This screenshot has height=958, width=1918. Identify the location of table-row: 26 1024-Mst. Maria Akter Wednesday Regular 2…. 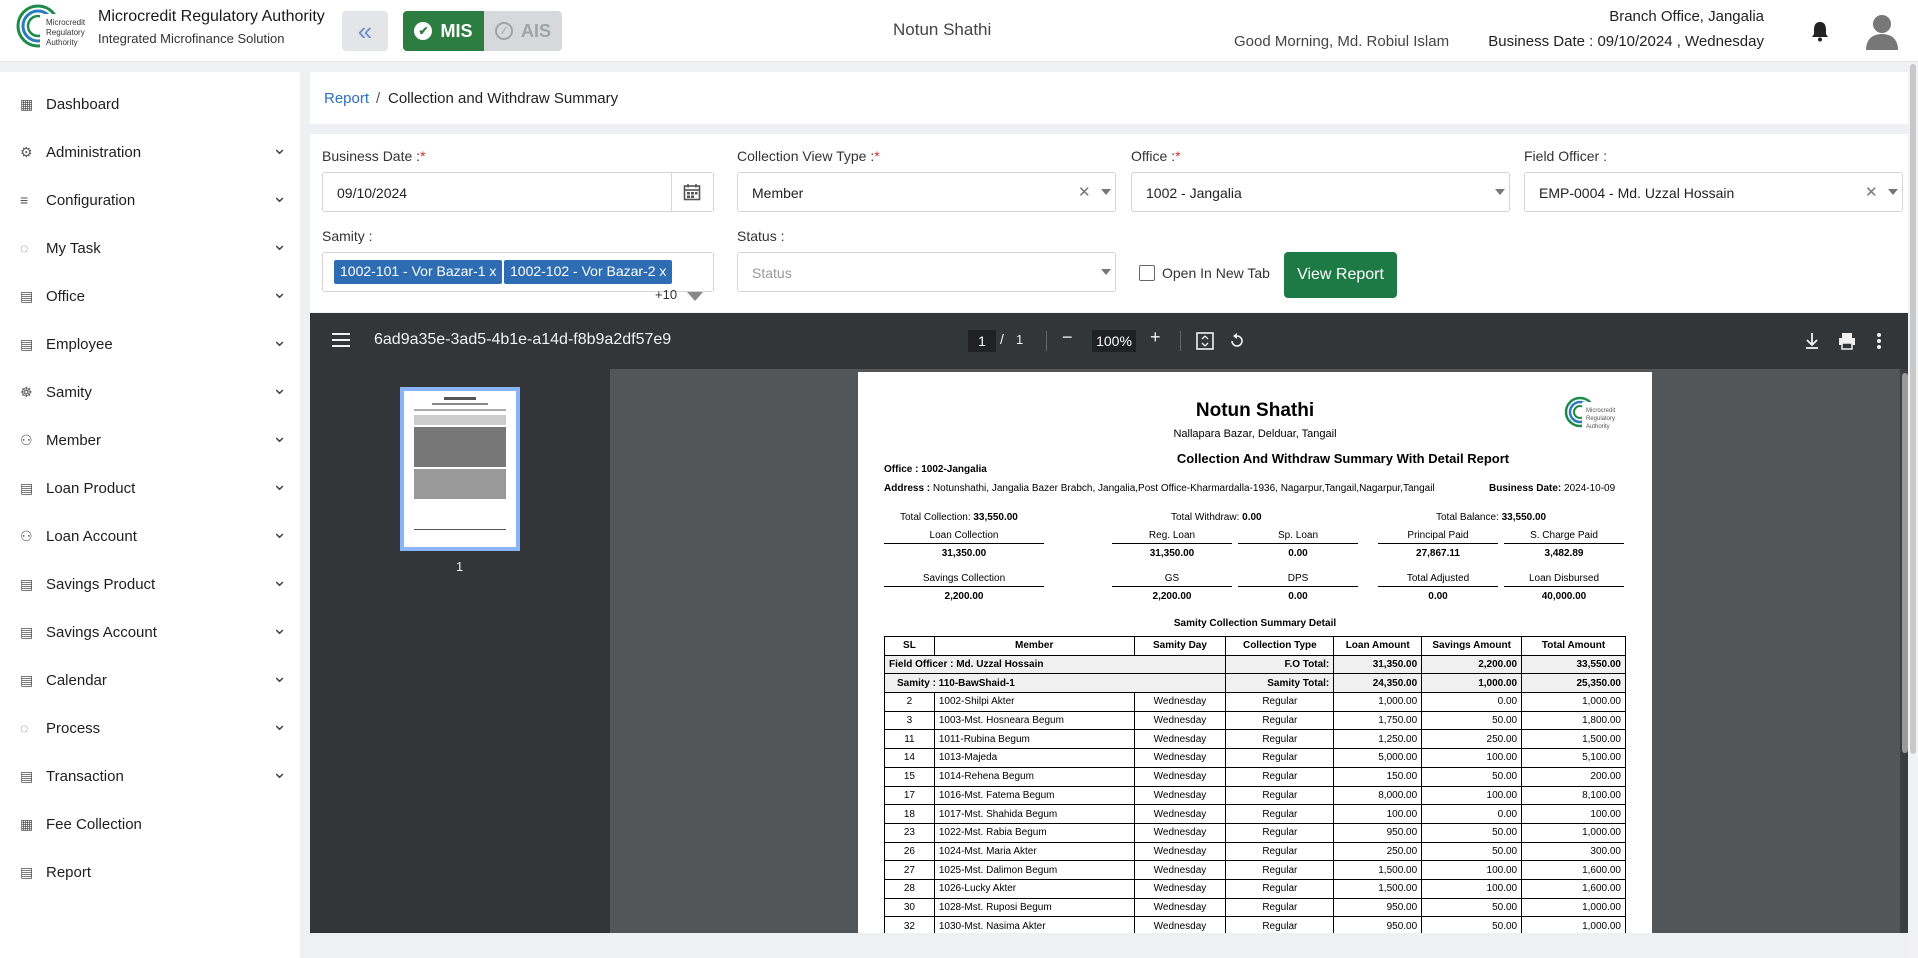
(1255, 851).